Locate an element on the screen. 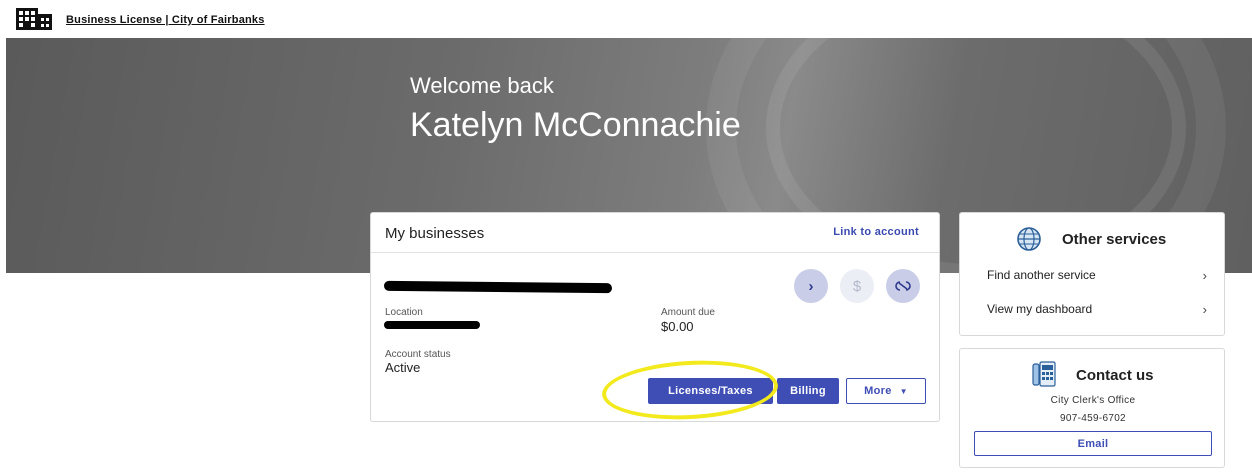  phone-number: 907-459-6702 is located at coordinates (1093, 418).